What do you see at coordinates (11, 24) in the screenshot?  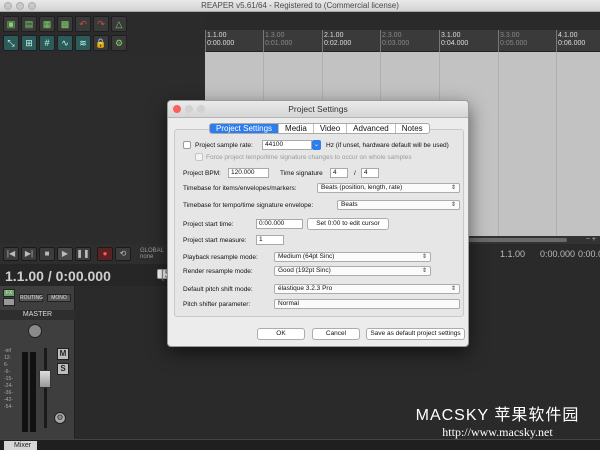 I see `new-project-icon: ▣` at bounding box center [11, 24].